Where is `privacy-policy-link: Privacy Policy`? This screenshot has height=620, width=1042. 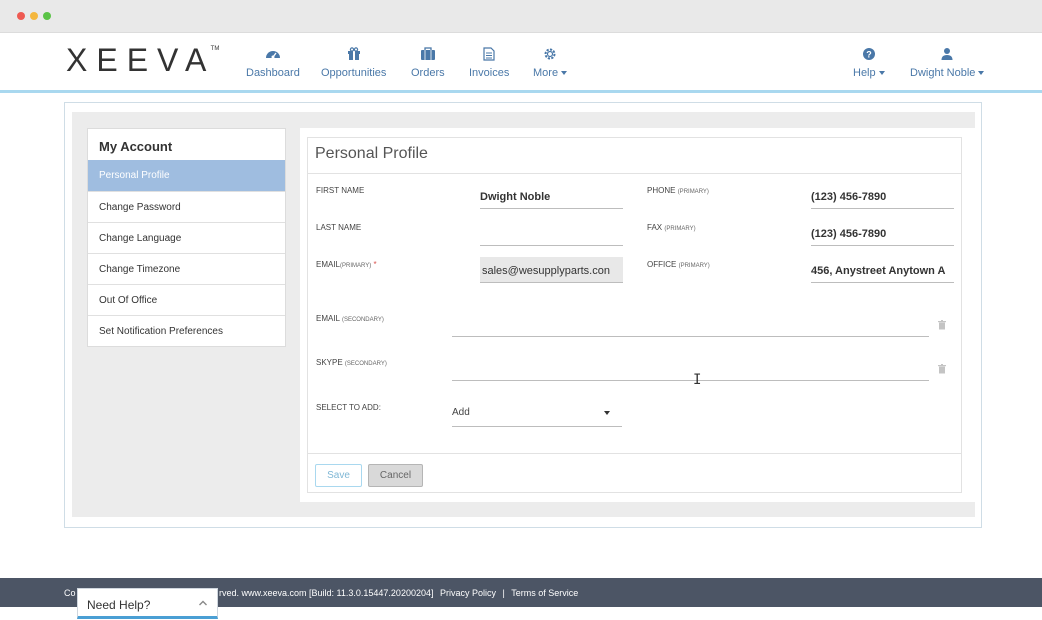 privacy-policy-link: Privacy Policy is located at coordinates (468, 593).